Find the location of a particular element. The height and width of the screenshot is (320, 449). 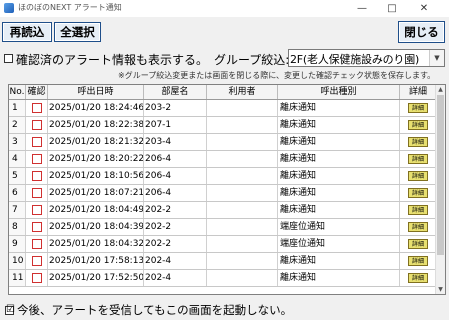

room-name: 206-4 is located at coordinates (175, 193).